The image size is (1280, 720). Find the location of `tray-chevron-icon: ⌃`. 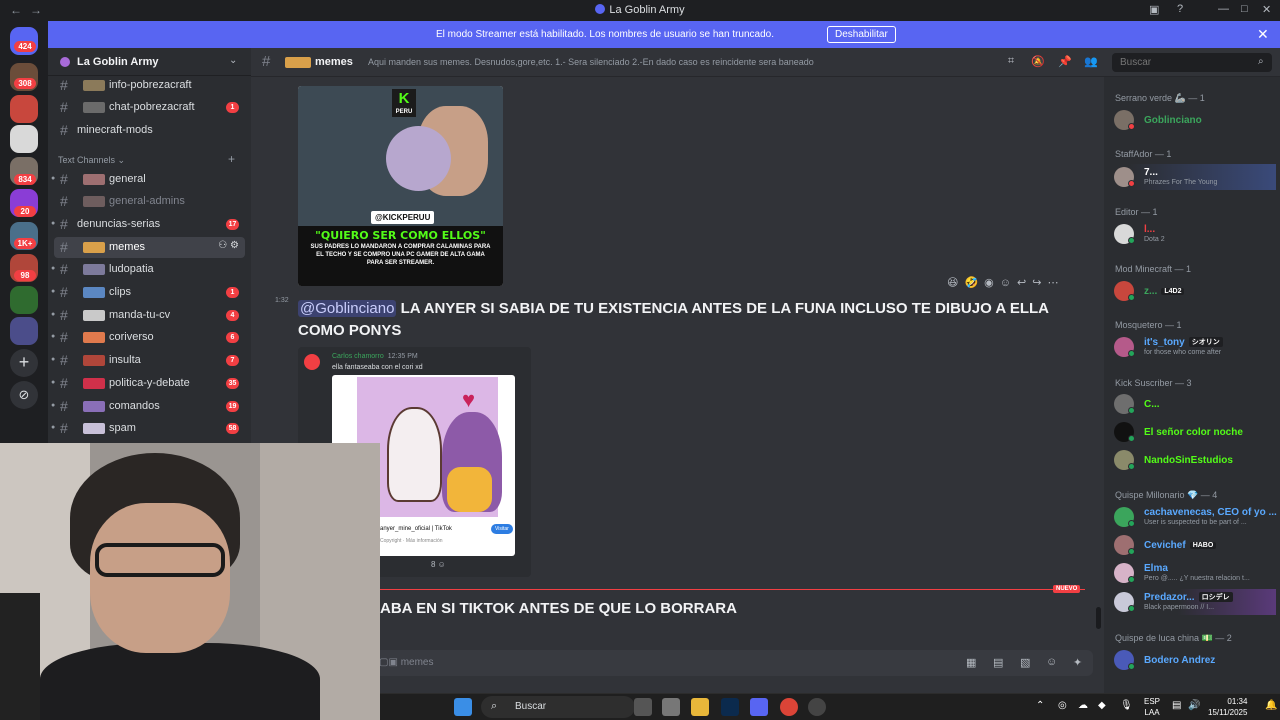

tray-chevron-icon: ⌃ is located at coordinates (1040, 705).